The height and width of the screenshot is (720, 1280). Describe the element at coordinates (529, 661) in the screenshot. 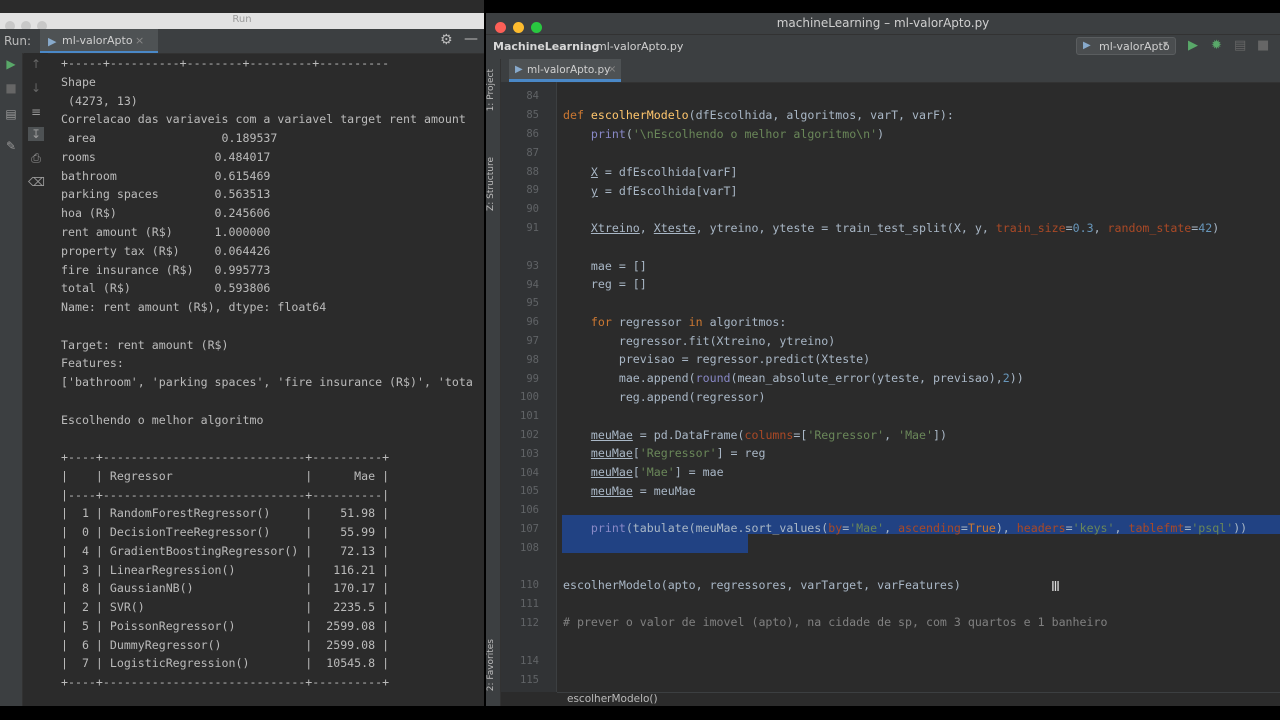

I see `line-number: 114` at that location.